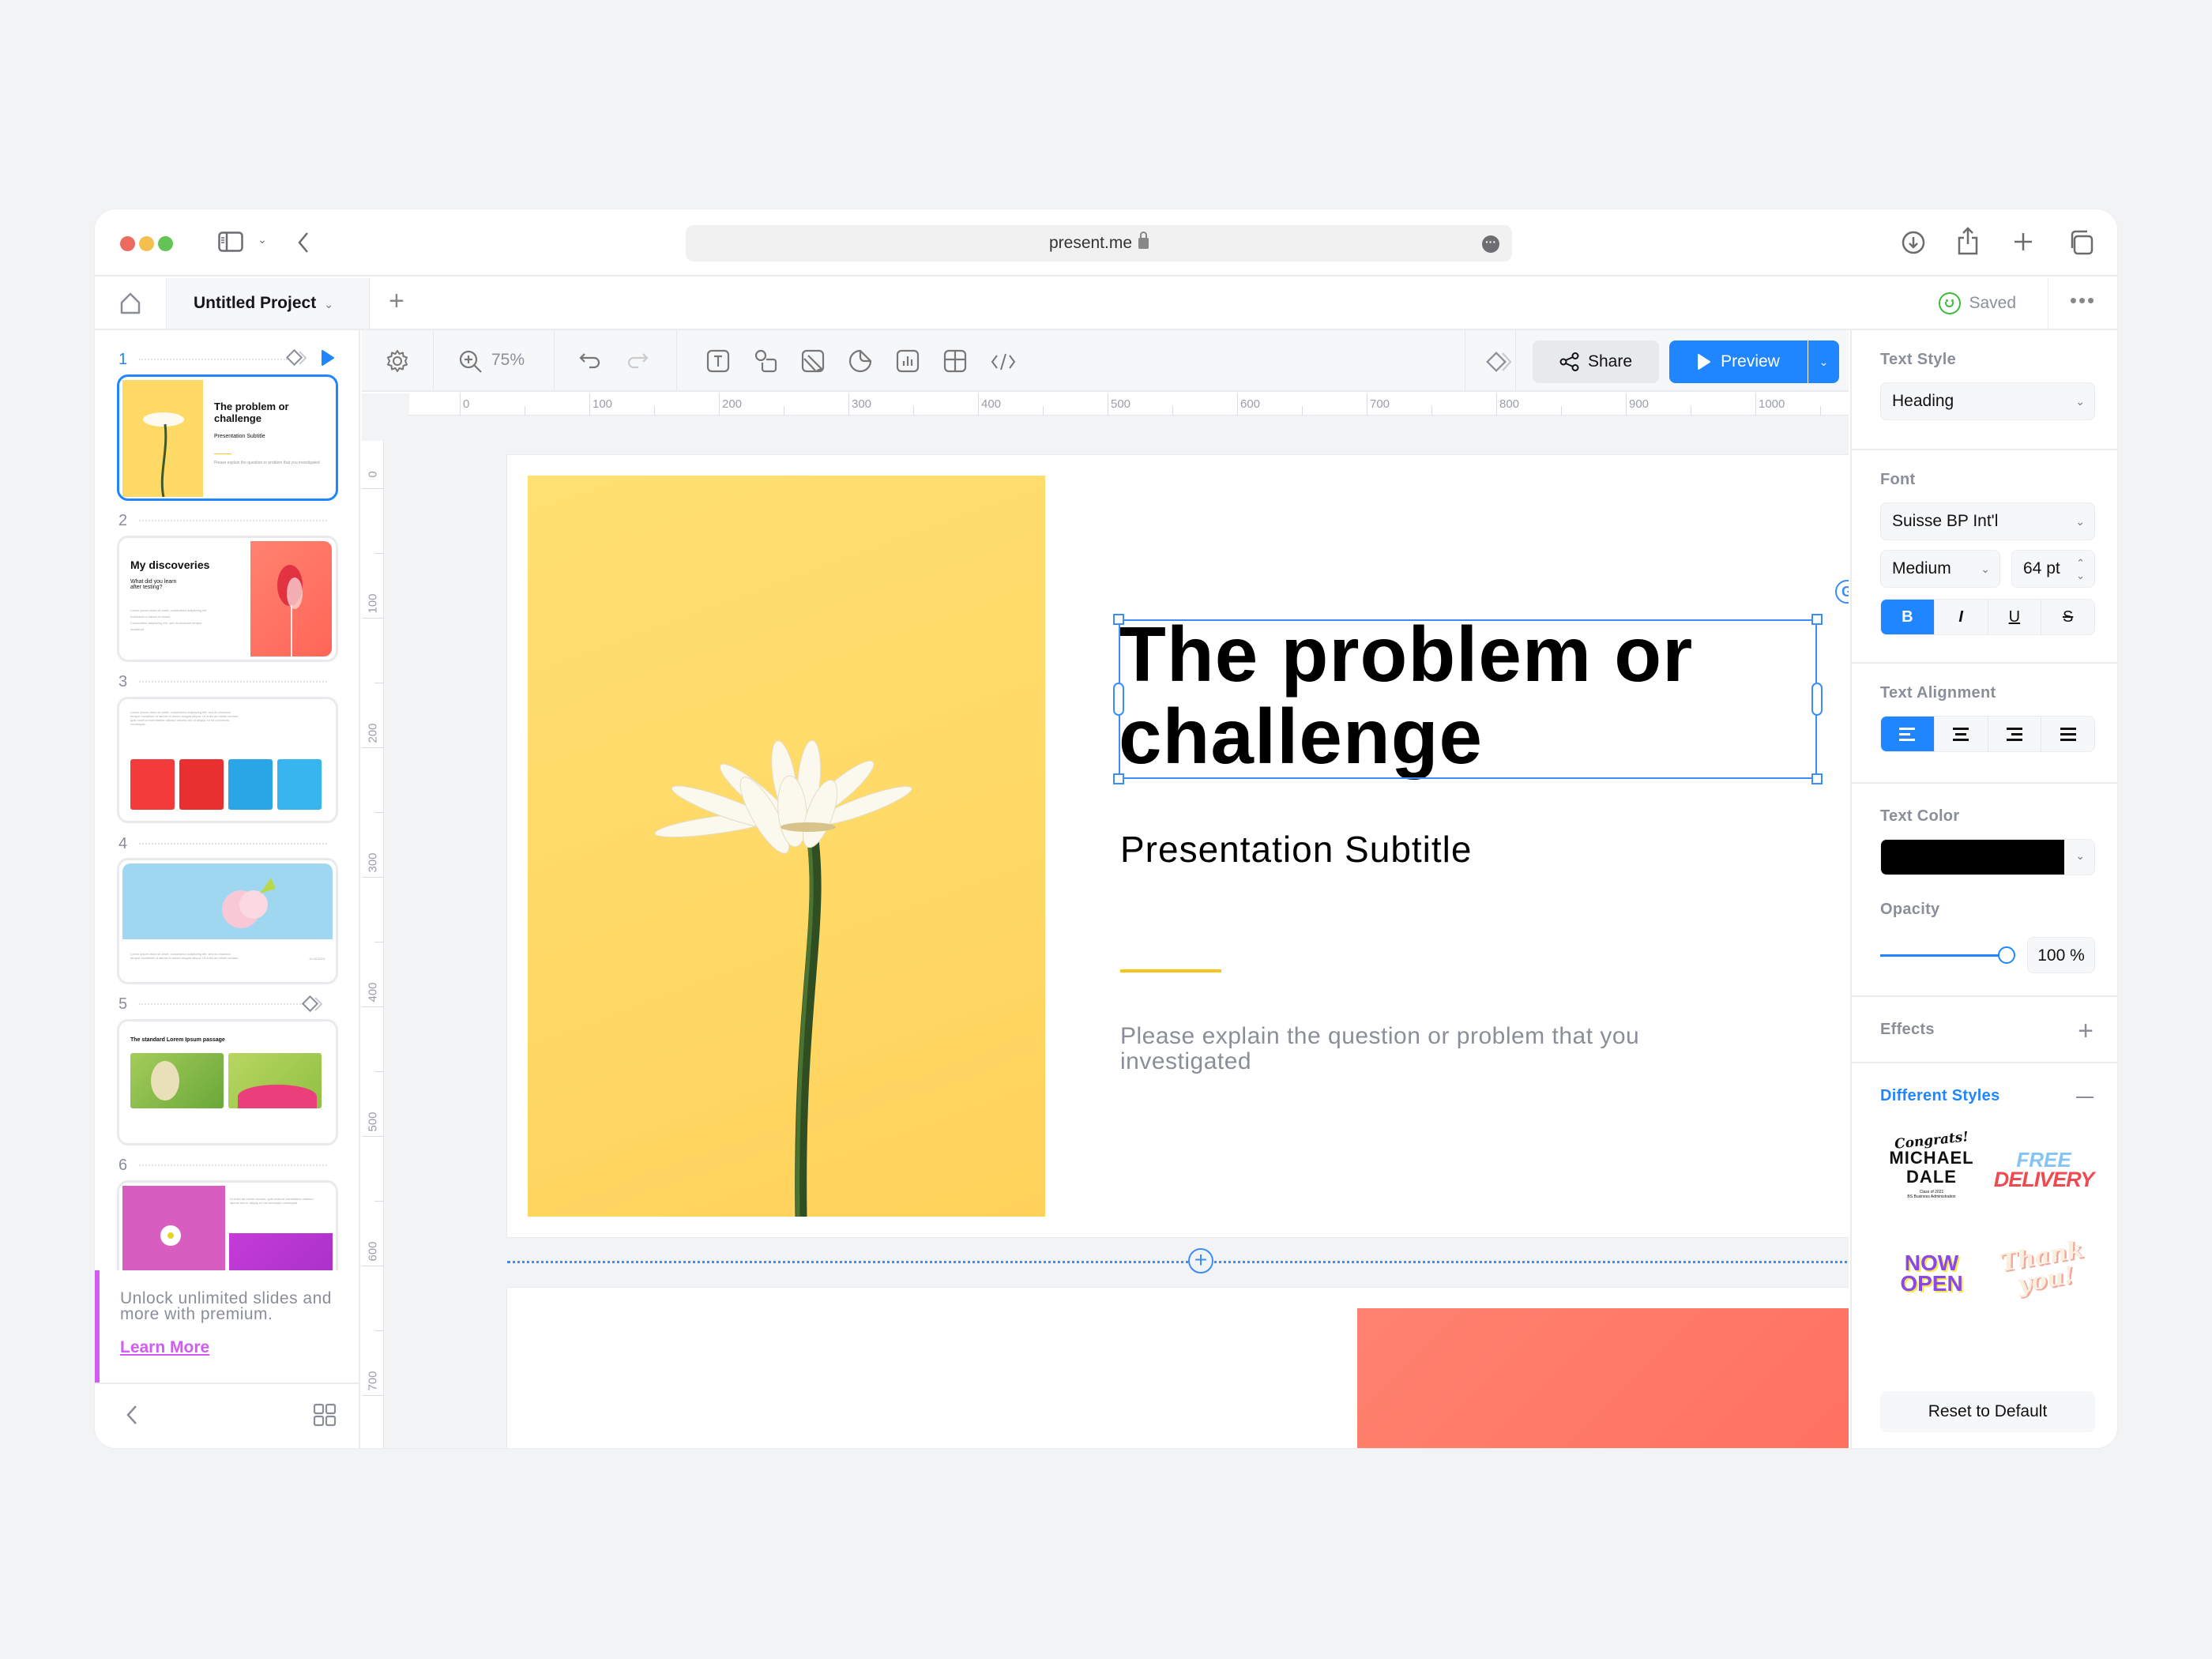 This screenshot has height=1659, width=2212. I want to click on slide-2: My discoveries, so click(1178, 1368).